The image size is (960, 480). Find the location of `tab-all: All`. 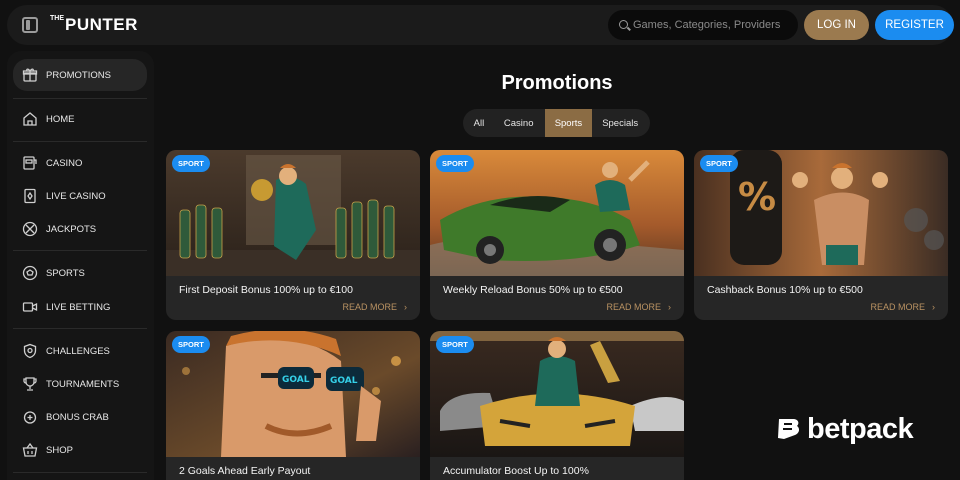

tab-all: All is located at coordinates (479, 123).